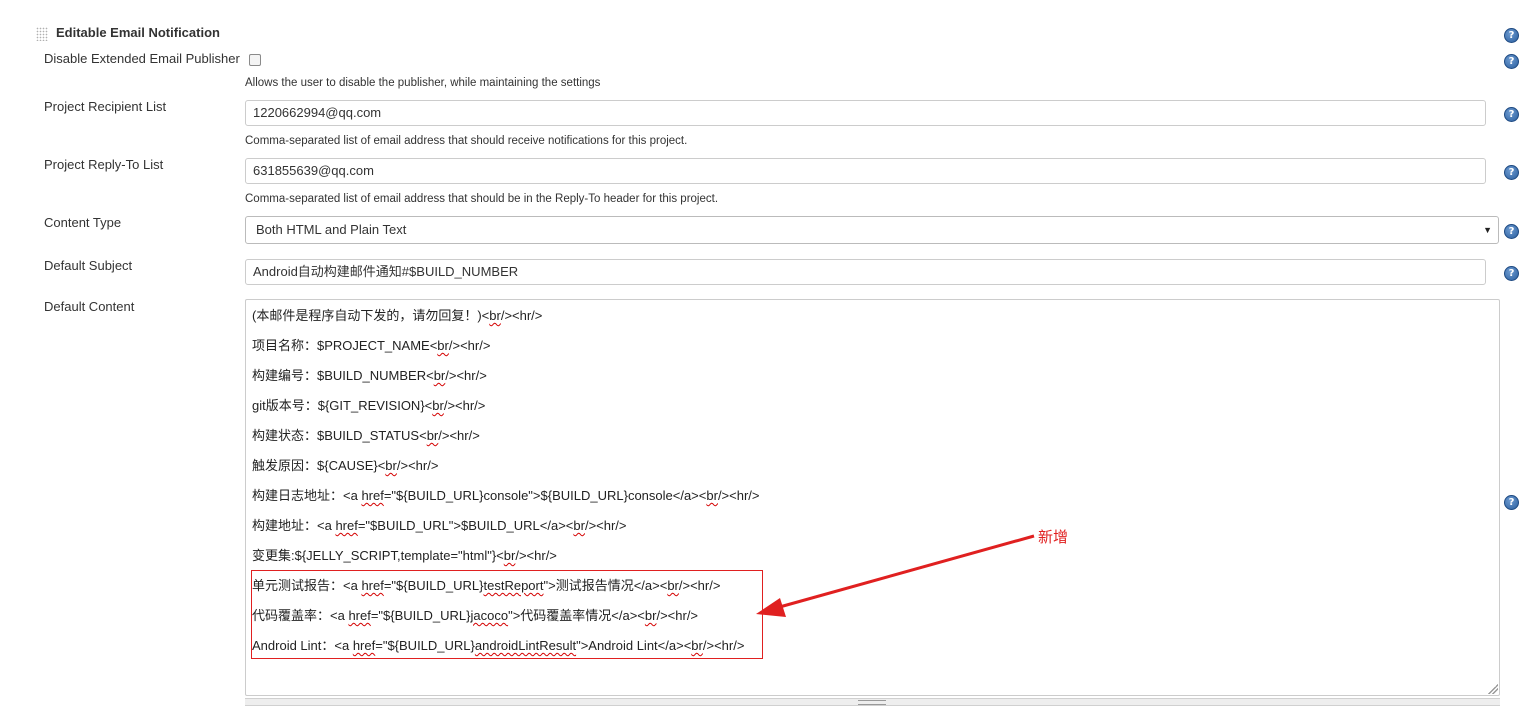 Image resolution: width=1525 pixels, height=712 pixels. Describe the element at coordinates (905, 572) in the screenshot. I see `arrow-shaft` at that location.